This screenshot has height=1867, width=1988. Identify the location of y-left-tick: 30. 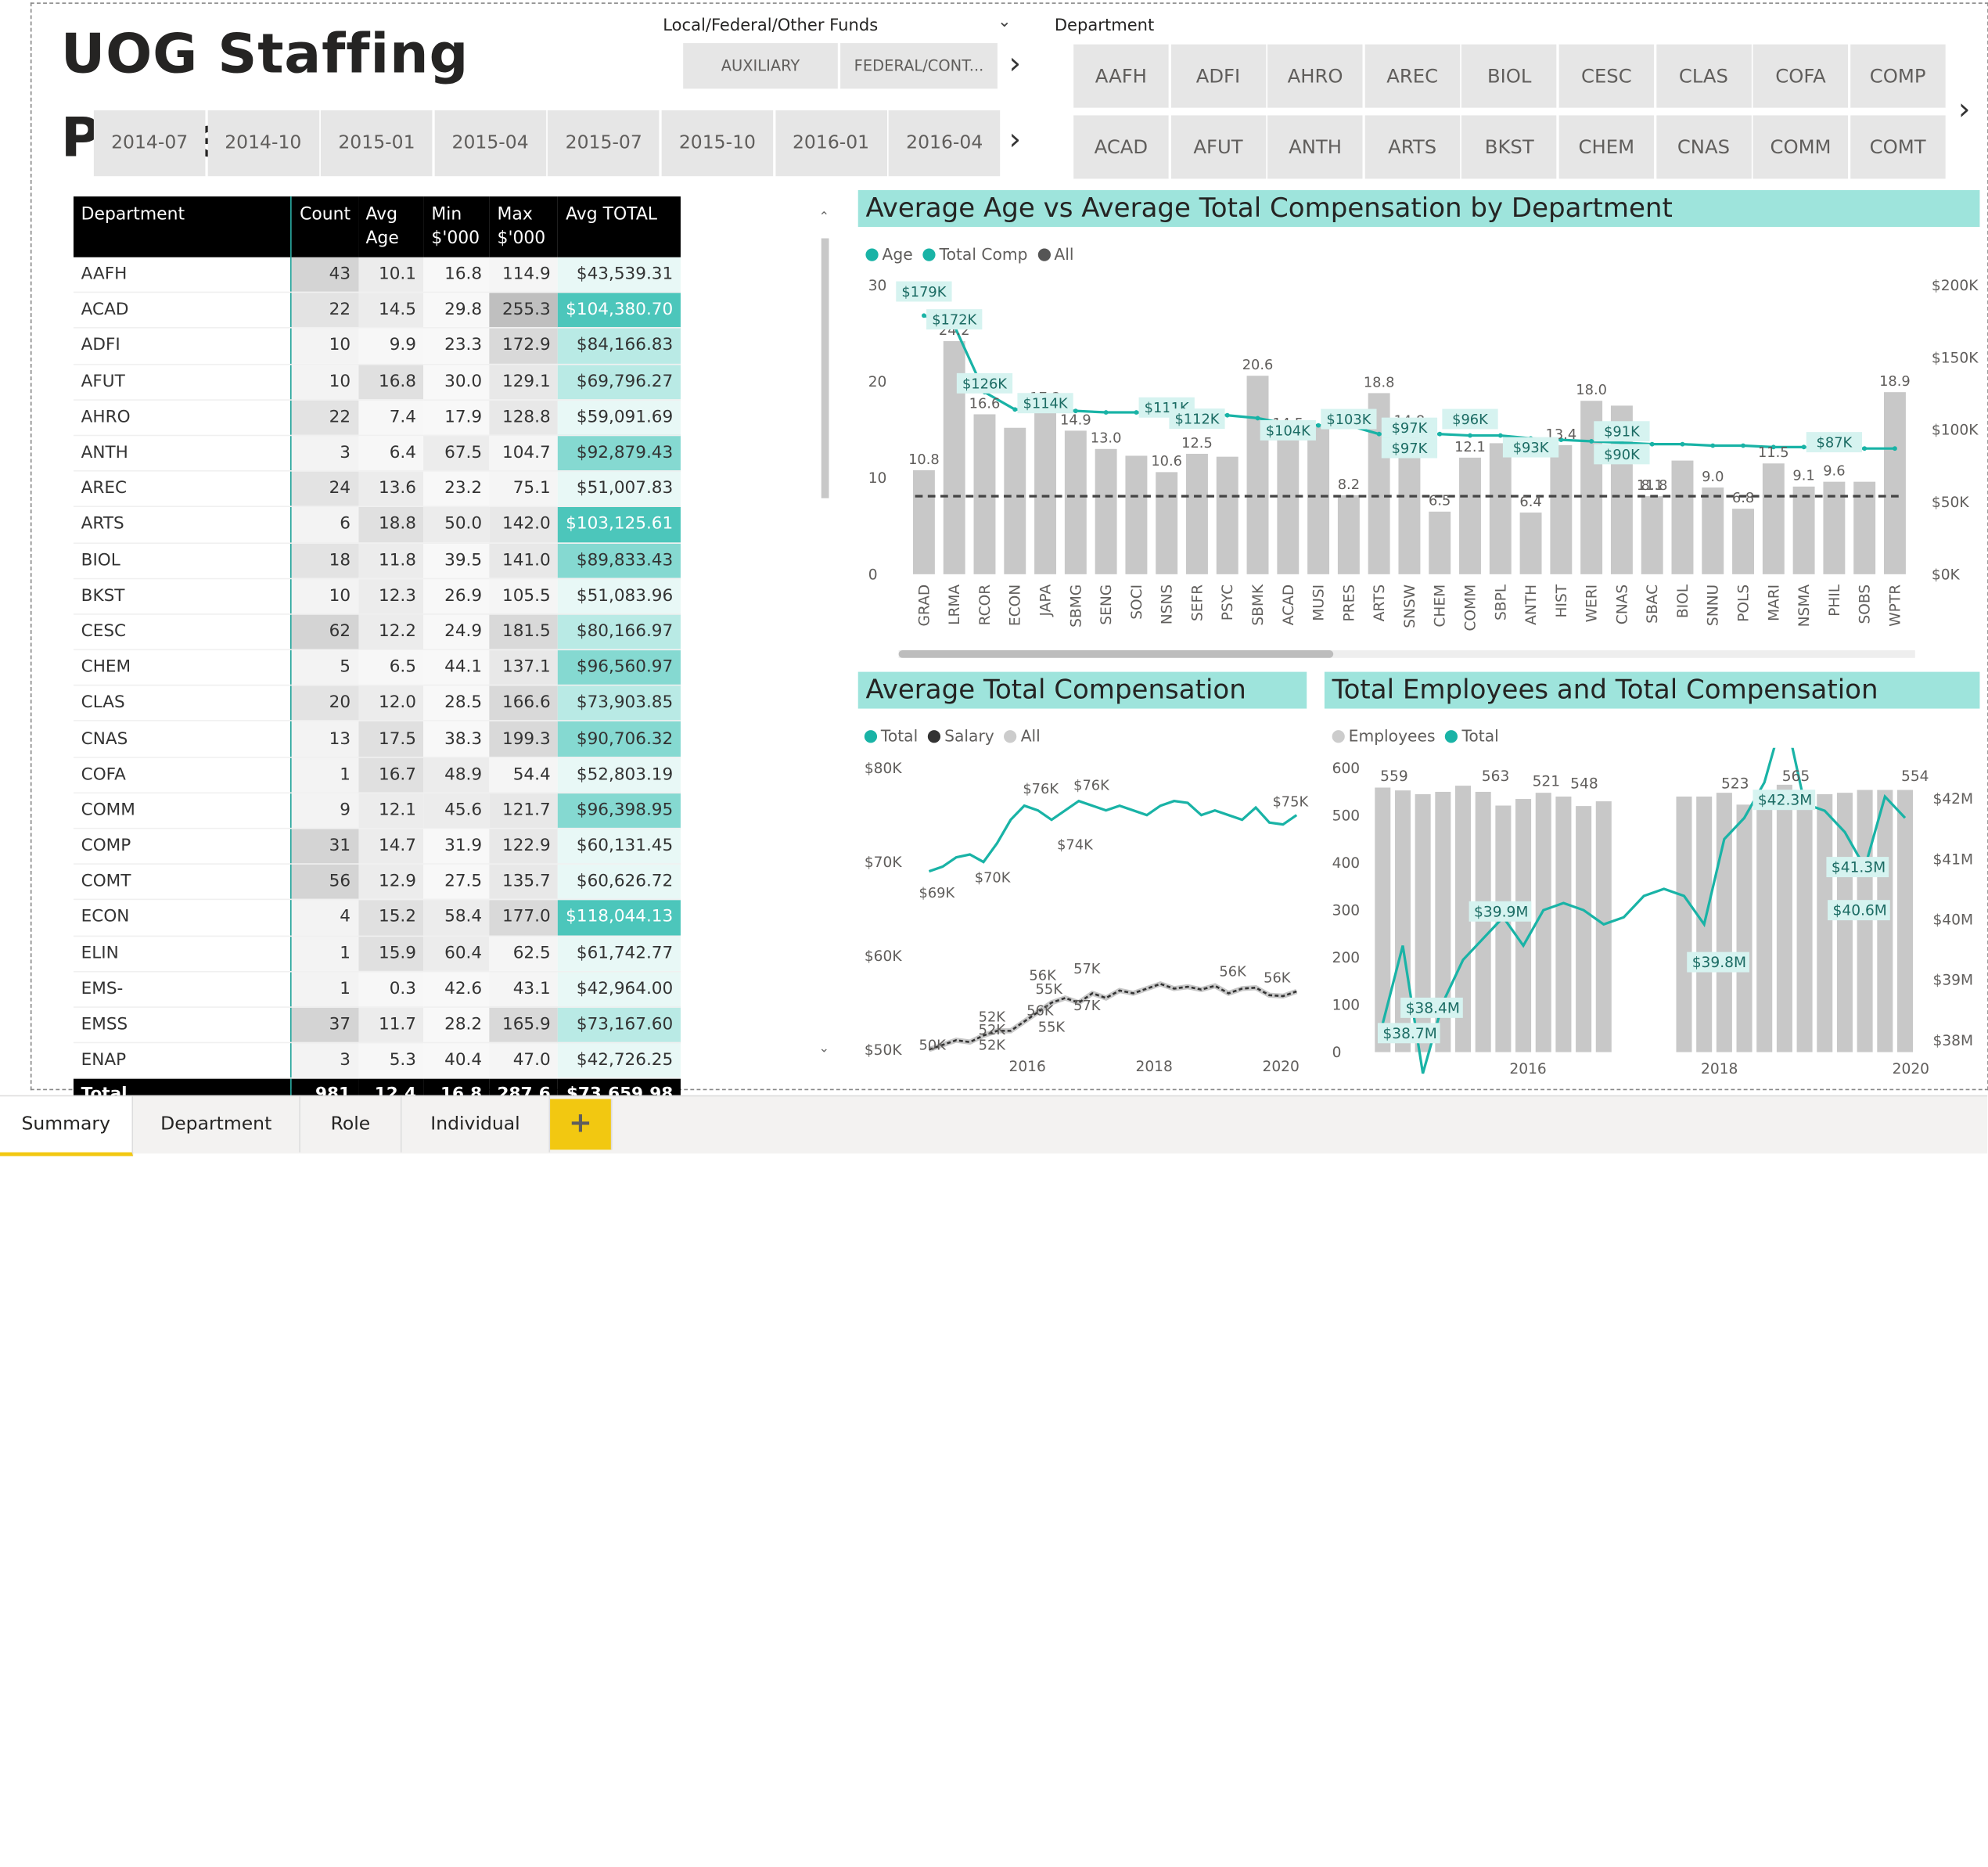
(877, 286).